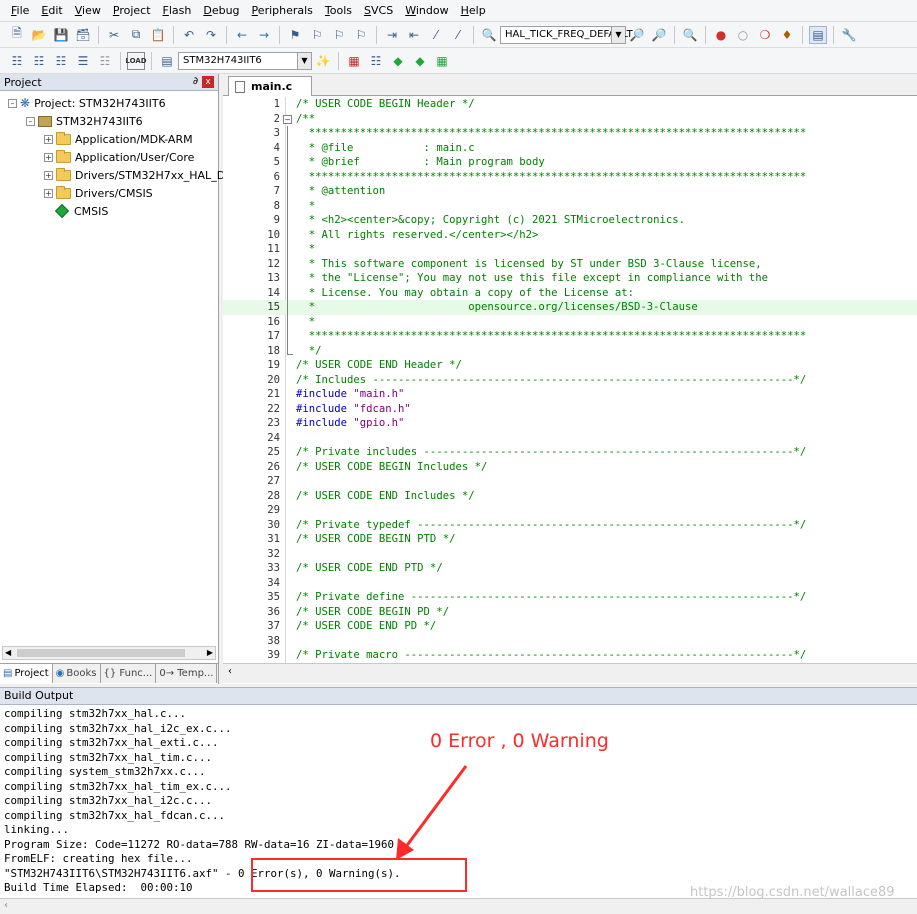  Describe the element at coordinates (101, 653) in the screenshot. I see `scroll-thumb` at that location.